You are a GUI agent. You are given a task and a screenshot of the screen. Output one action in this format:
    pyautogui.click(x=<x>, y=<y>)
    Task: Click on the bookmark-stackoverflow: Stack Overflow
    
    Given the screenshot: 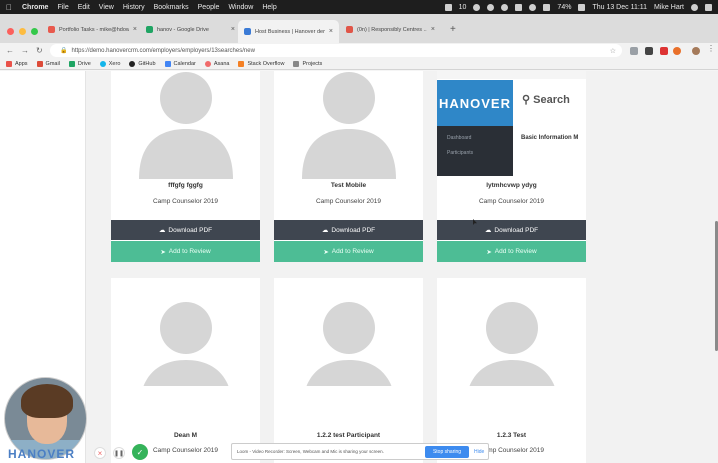 What is the action you would take?
    pyautogui.click(x=261, y=63)
    